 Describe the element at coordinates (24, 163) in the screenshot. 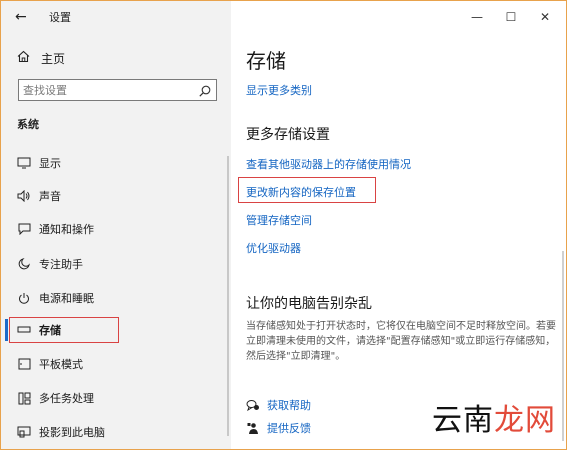

I see `monitor-icon` at that location.